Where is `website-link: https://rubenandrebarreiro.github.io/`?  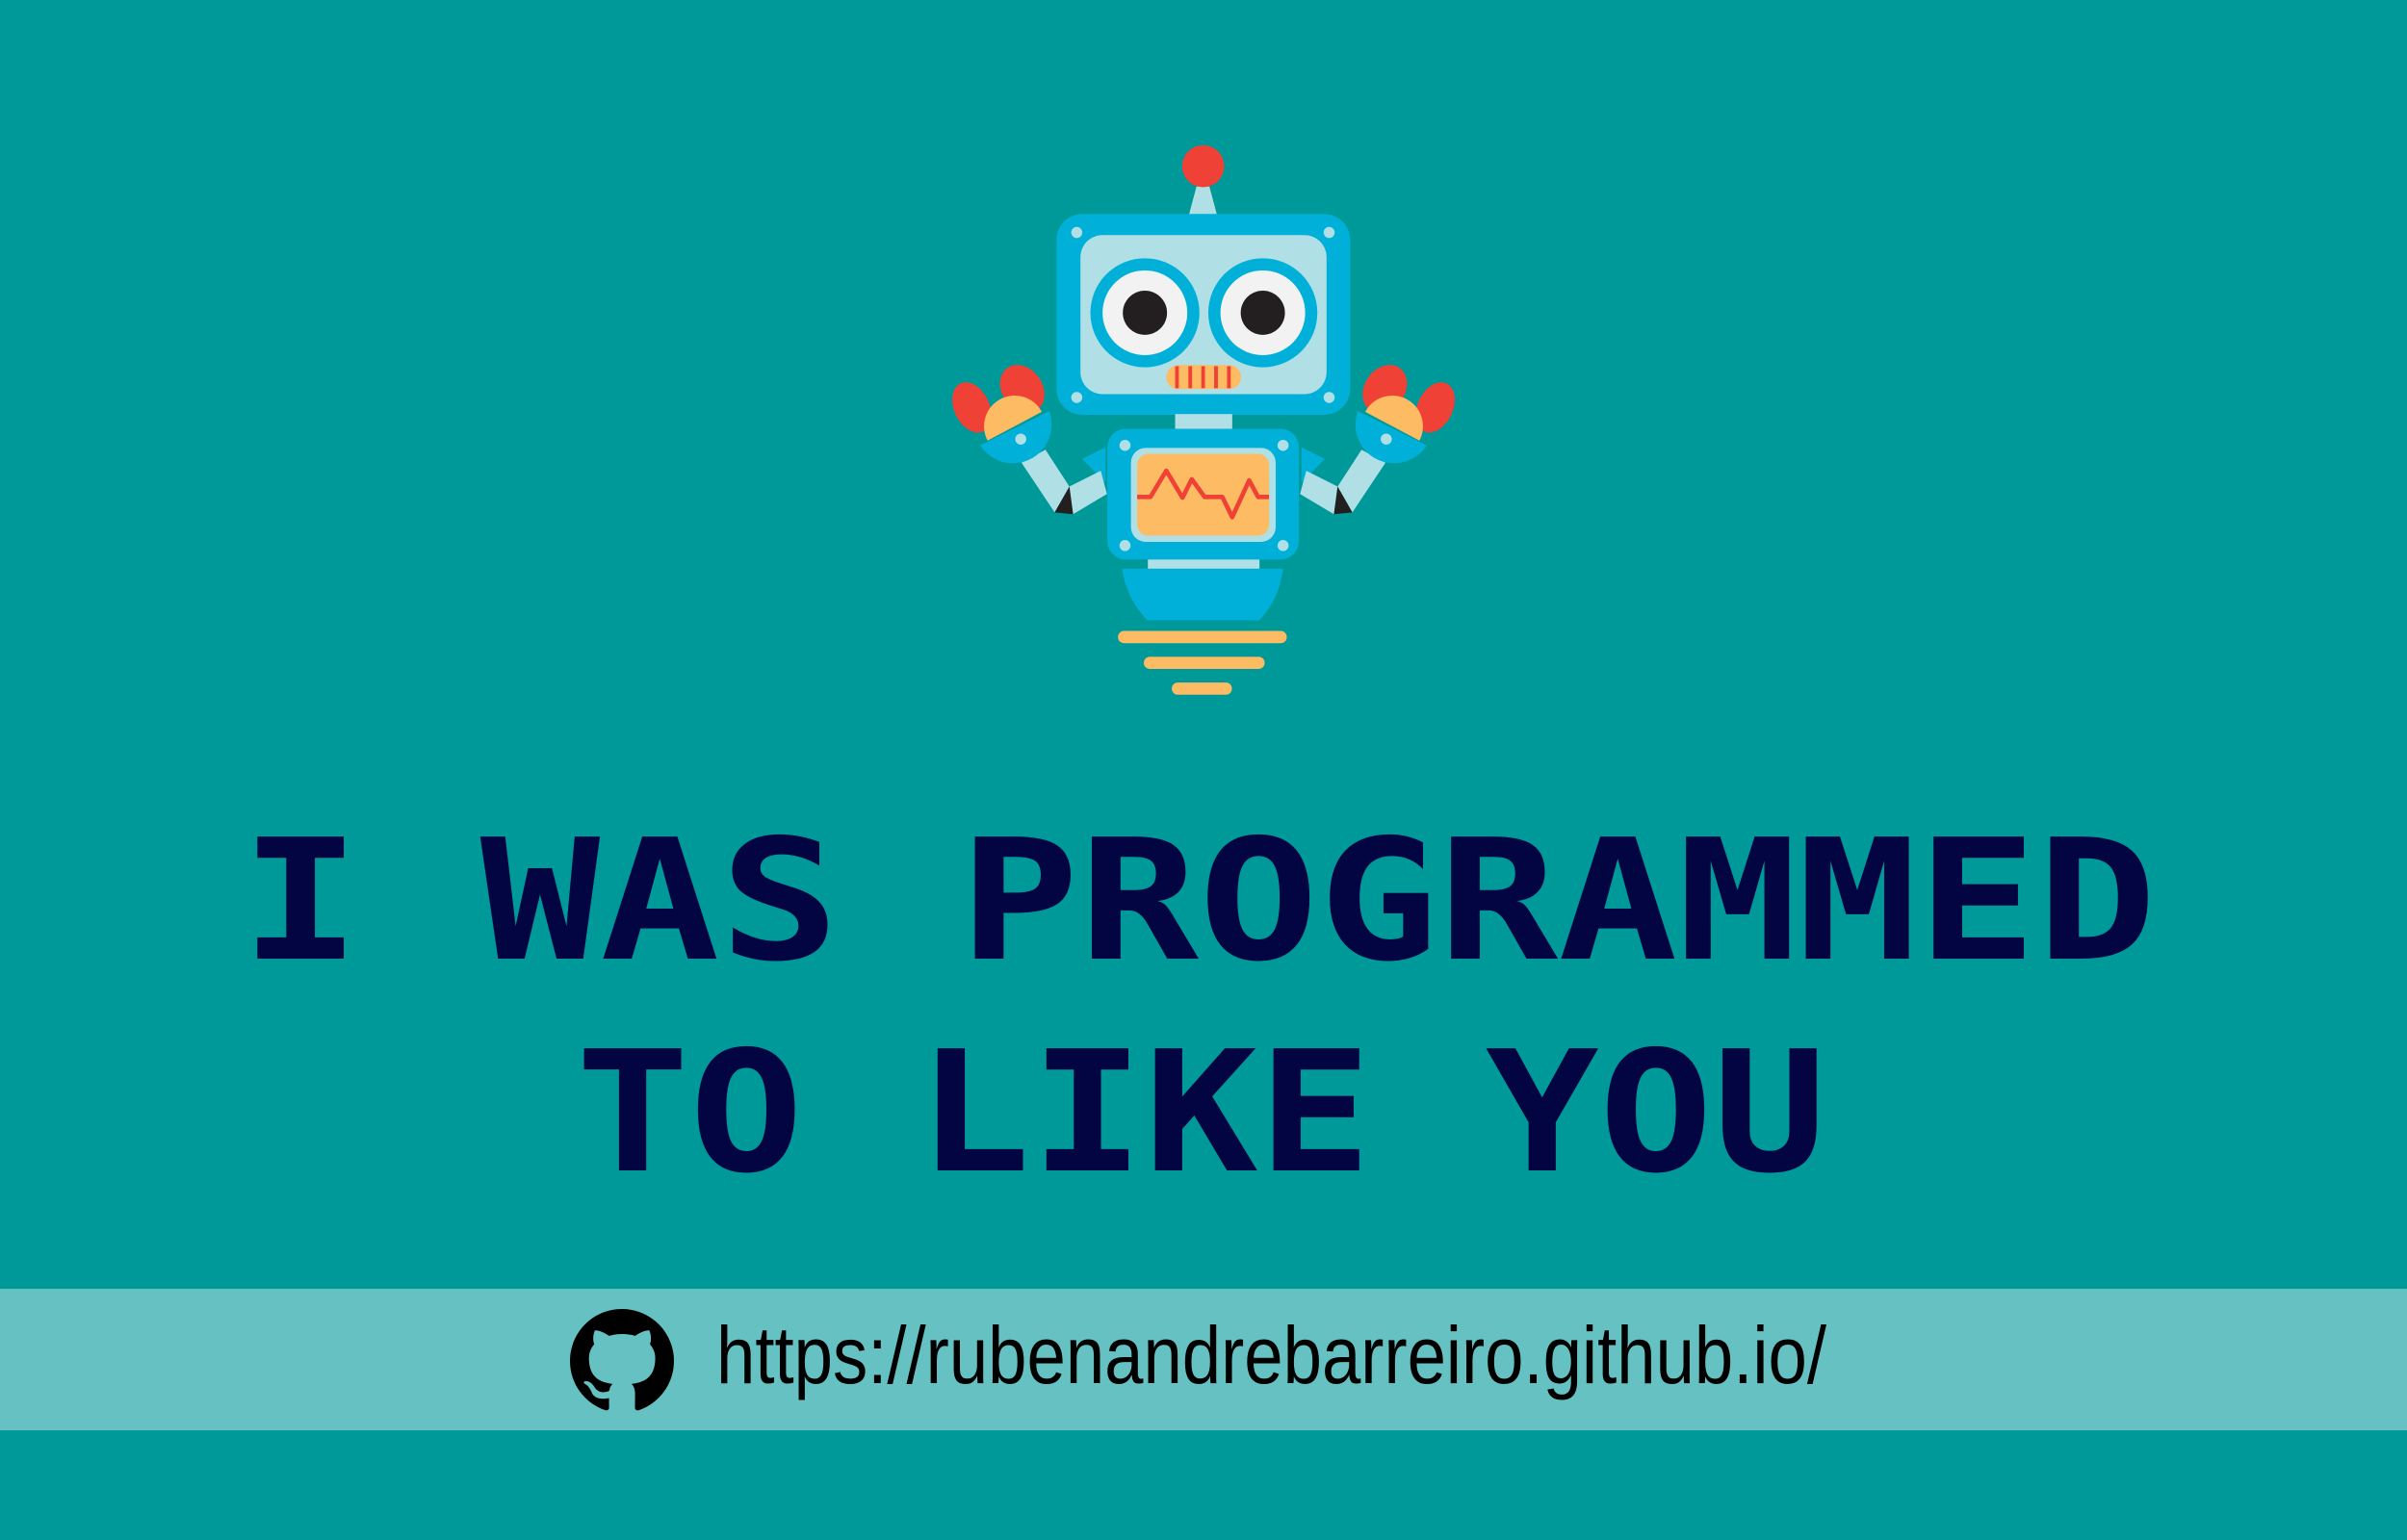 website-link: https://rubenandrebarreiro.github.io/ is located at coordinates (1275, 1359).